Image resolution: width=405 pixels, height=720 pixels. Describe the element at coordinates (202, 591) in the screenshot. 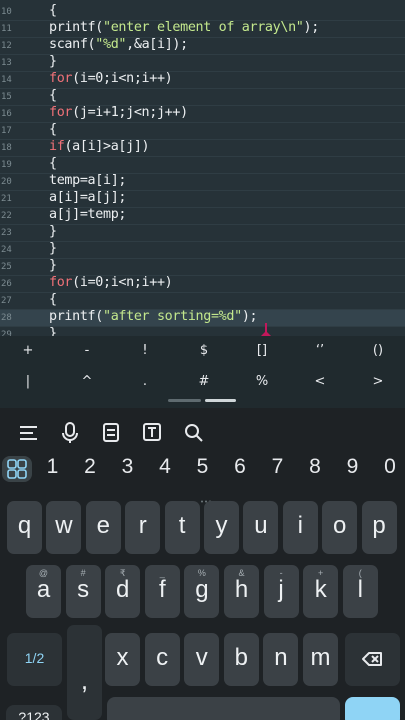

I see `letter-key: % g` at that location.